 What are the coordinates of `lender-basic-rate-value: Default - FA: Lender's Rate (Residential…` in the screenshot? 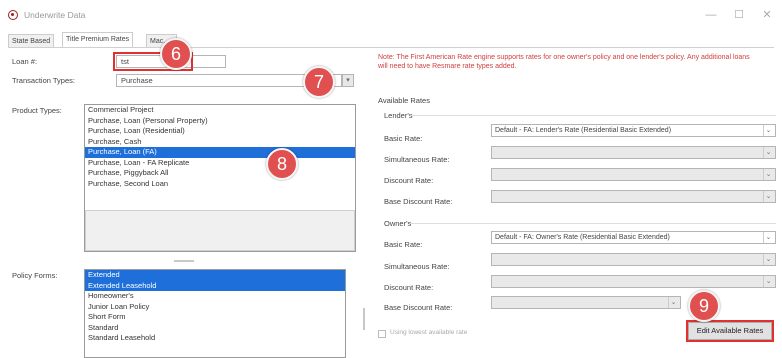 It's located at (583, 130).